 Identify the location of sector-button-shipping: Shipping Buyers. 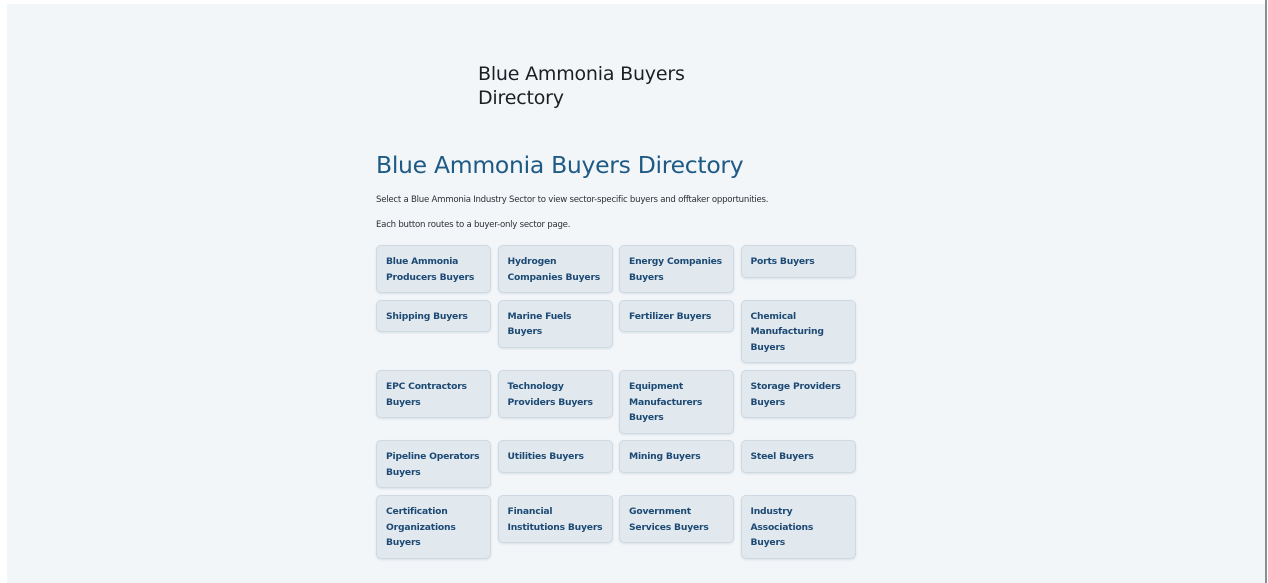
(433, 316).